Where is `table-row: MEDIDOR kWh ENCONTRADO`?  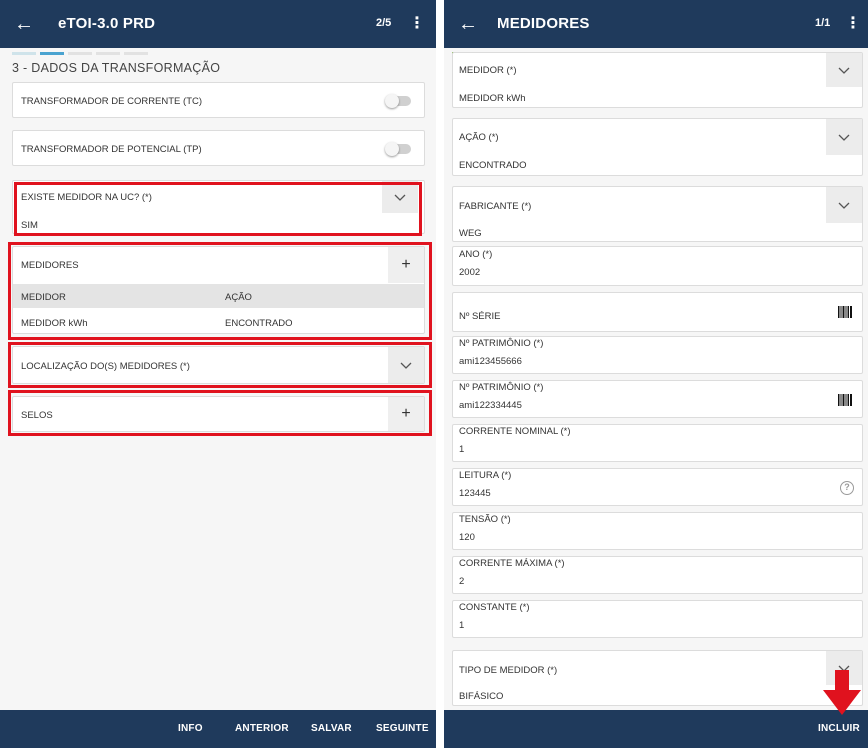
table-row: MEDIDOR kWh ENCONTRADO is located at coordinates (218, 321).